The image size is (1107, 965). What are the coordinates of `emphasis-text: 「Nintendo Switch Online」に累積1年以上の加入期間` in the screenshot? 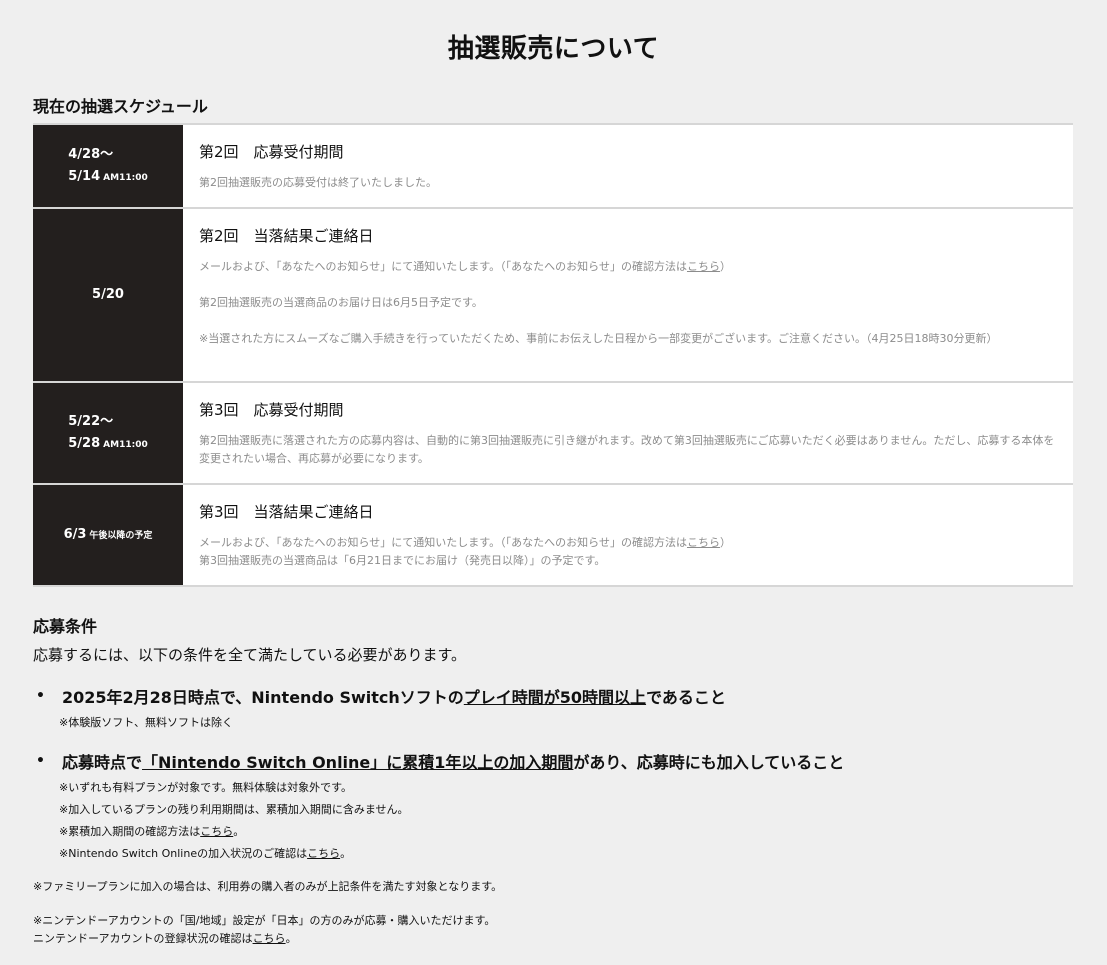 It's located at (358, 762).